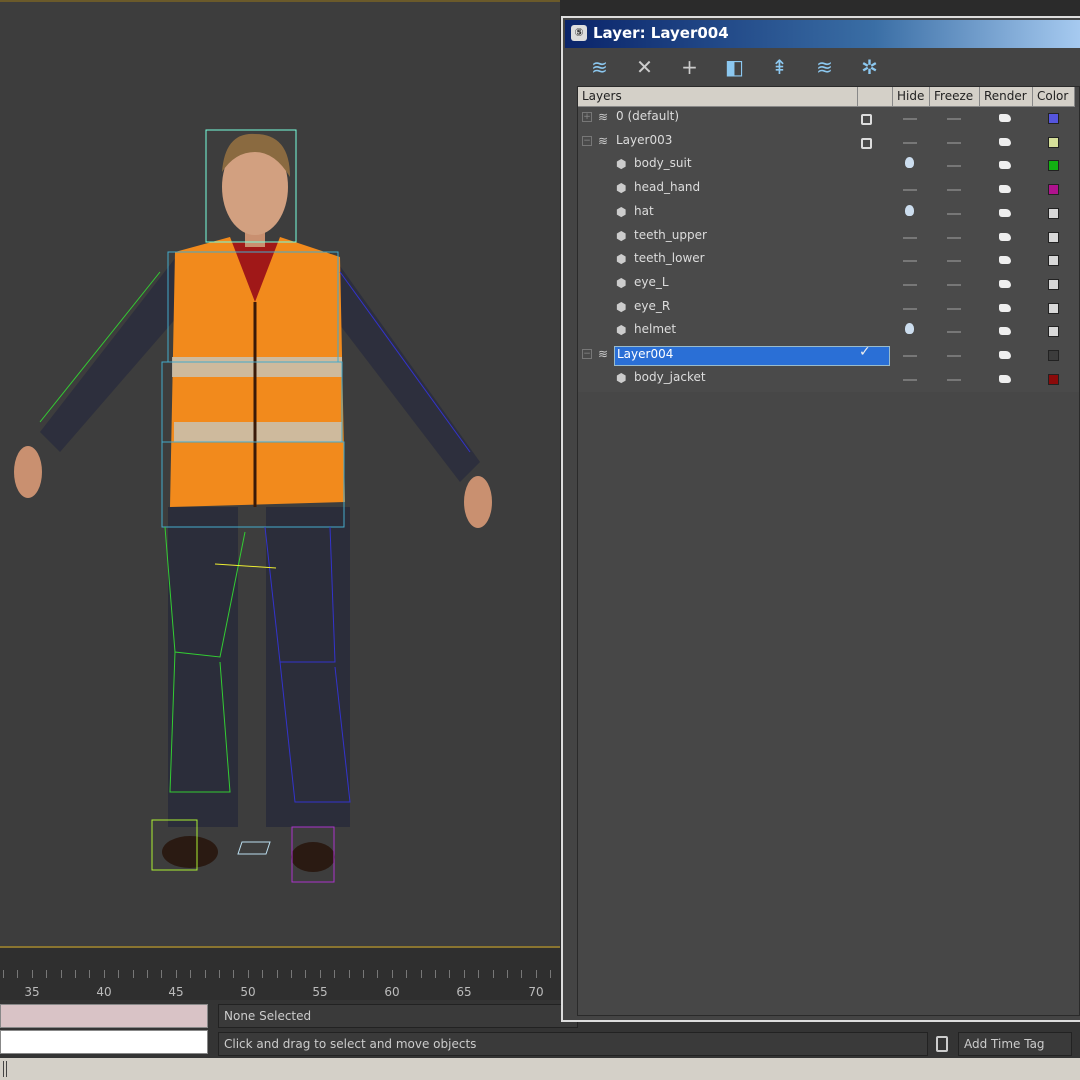 The height and width of the screenshot is (1080, 1080). I want to click on freeze-all-button: ✲, so click(869, 67).